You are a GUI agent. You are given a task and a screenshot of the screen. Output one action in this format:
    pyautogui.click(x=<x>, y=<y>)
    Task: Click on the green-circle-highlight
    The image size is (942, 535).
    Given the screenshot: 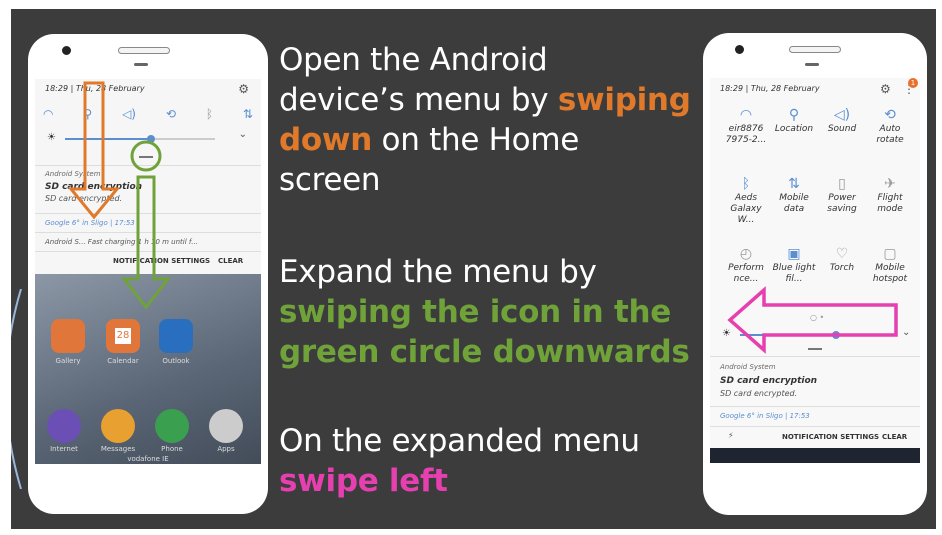 What is the action you would take?
    pyautogui.click(x=146, y=156)
    